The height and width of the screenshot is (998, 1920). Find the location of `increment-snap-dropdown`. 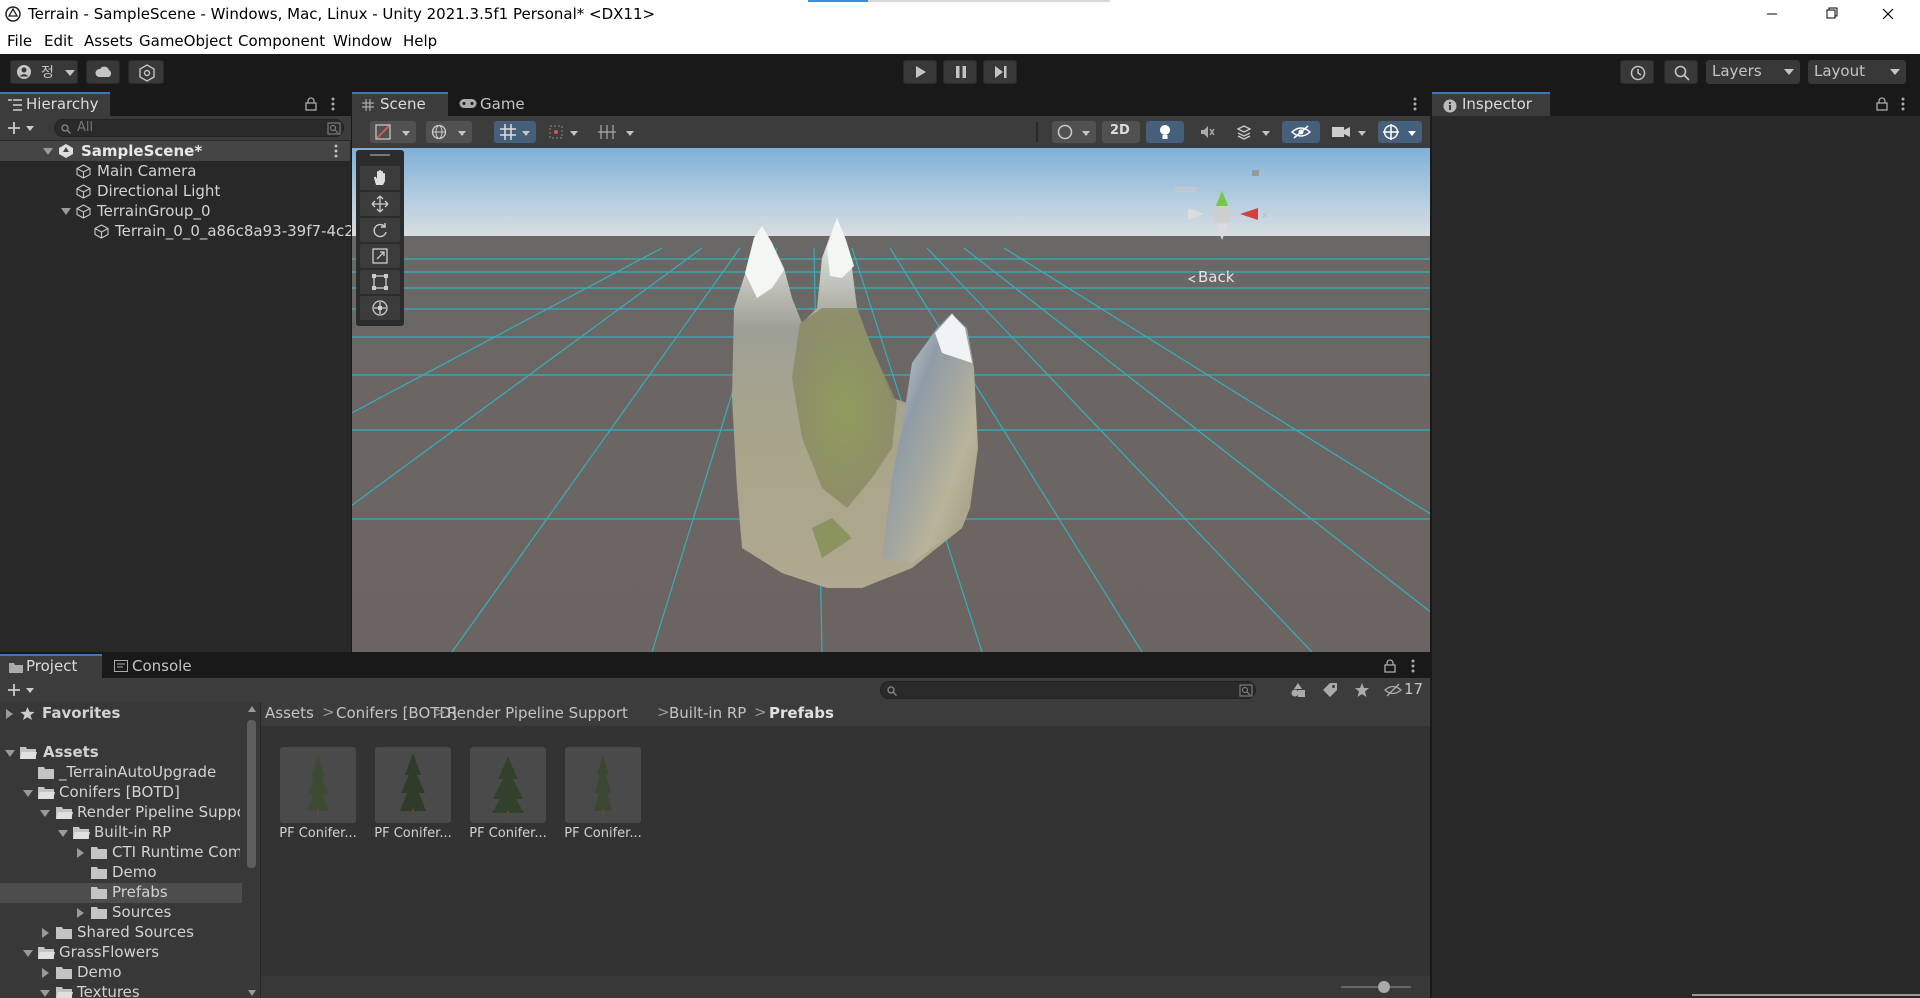

increment-snap-dropdown is located at coordinates (563, 132).